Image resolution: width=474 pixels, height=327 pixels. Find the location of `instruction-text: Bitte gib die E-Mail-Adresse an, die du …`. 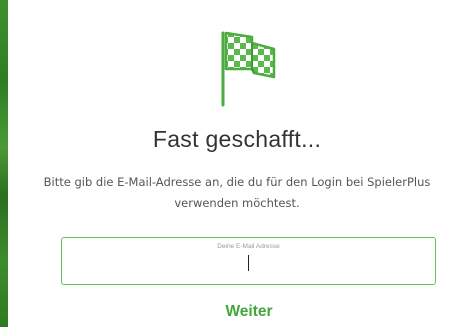

instruction-text: Bitte gib die E-Mail-Adresse an, die du … is located at coordinates (237, 192).